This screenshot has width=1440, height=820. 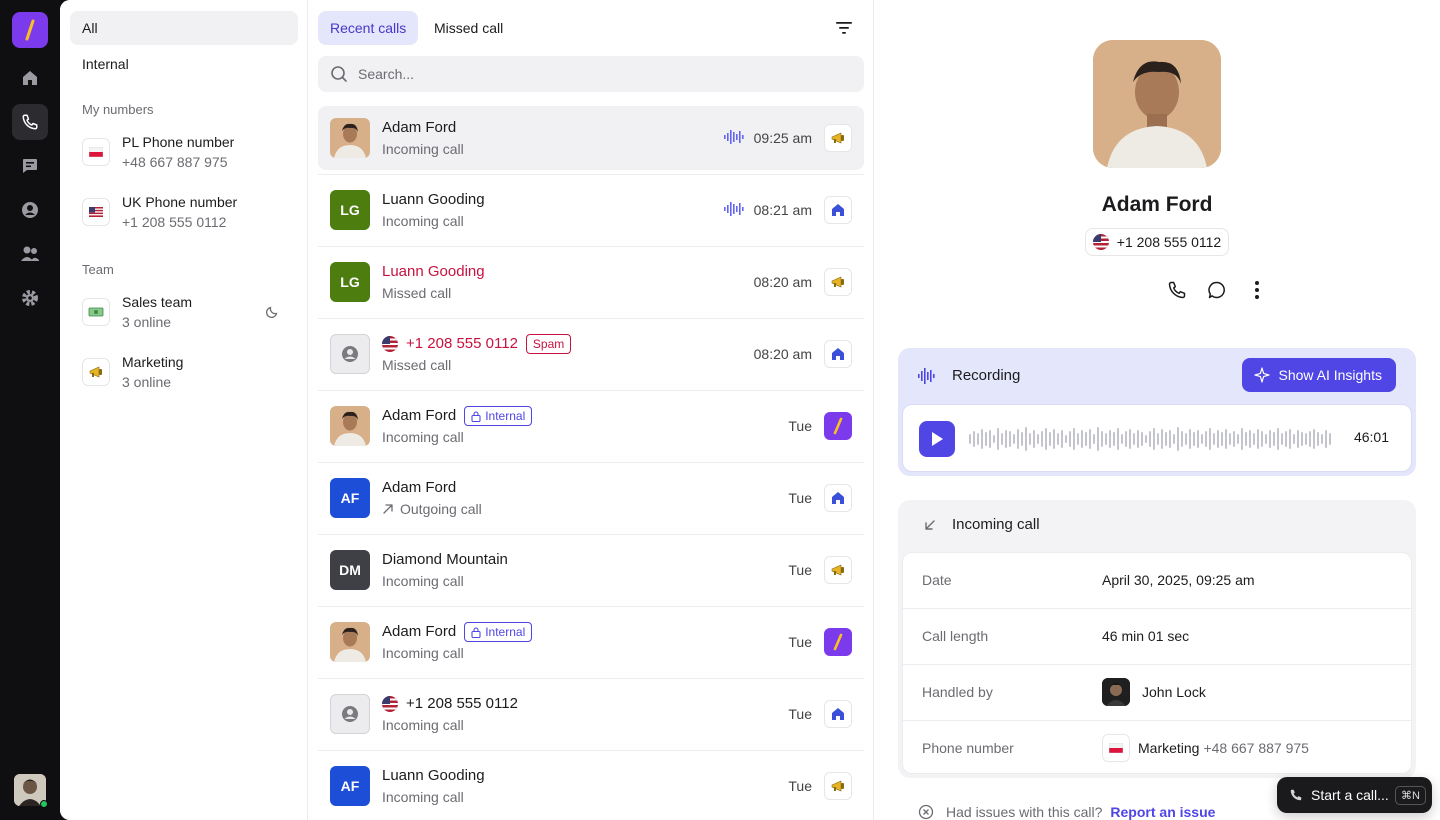 What do you see at coordinates (591, 500) in the screenshot?
I see `call-row: AF Adam Ford Outgoing call Tue` at bounding box center [591, 500].